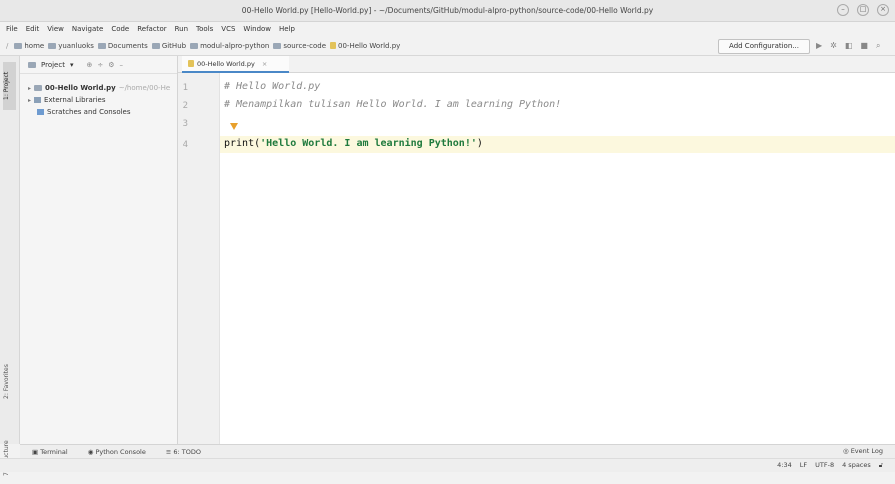  I want to click on breadcrumb-label: source-code, so click(305, 45).